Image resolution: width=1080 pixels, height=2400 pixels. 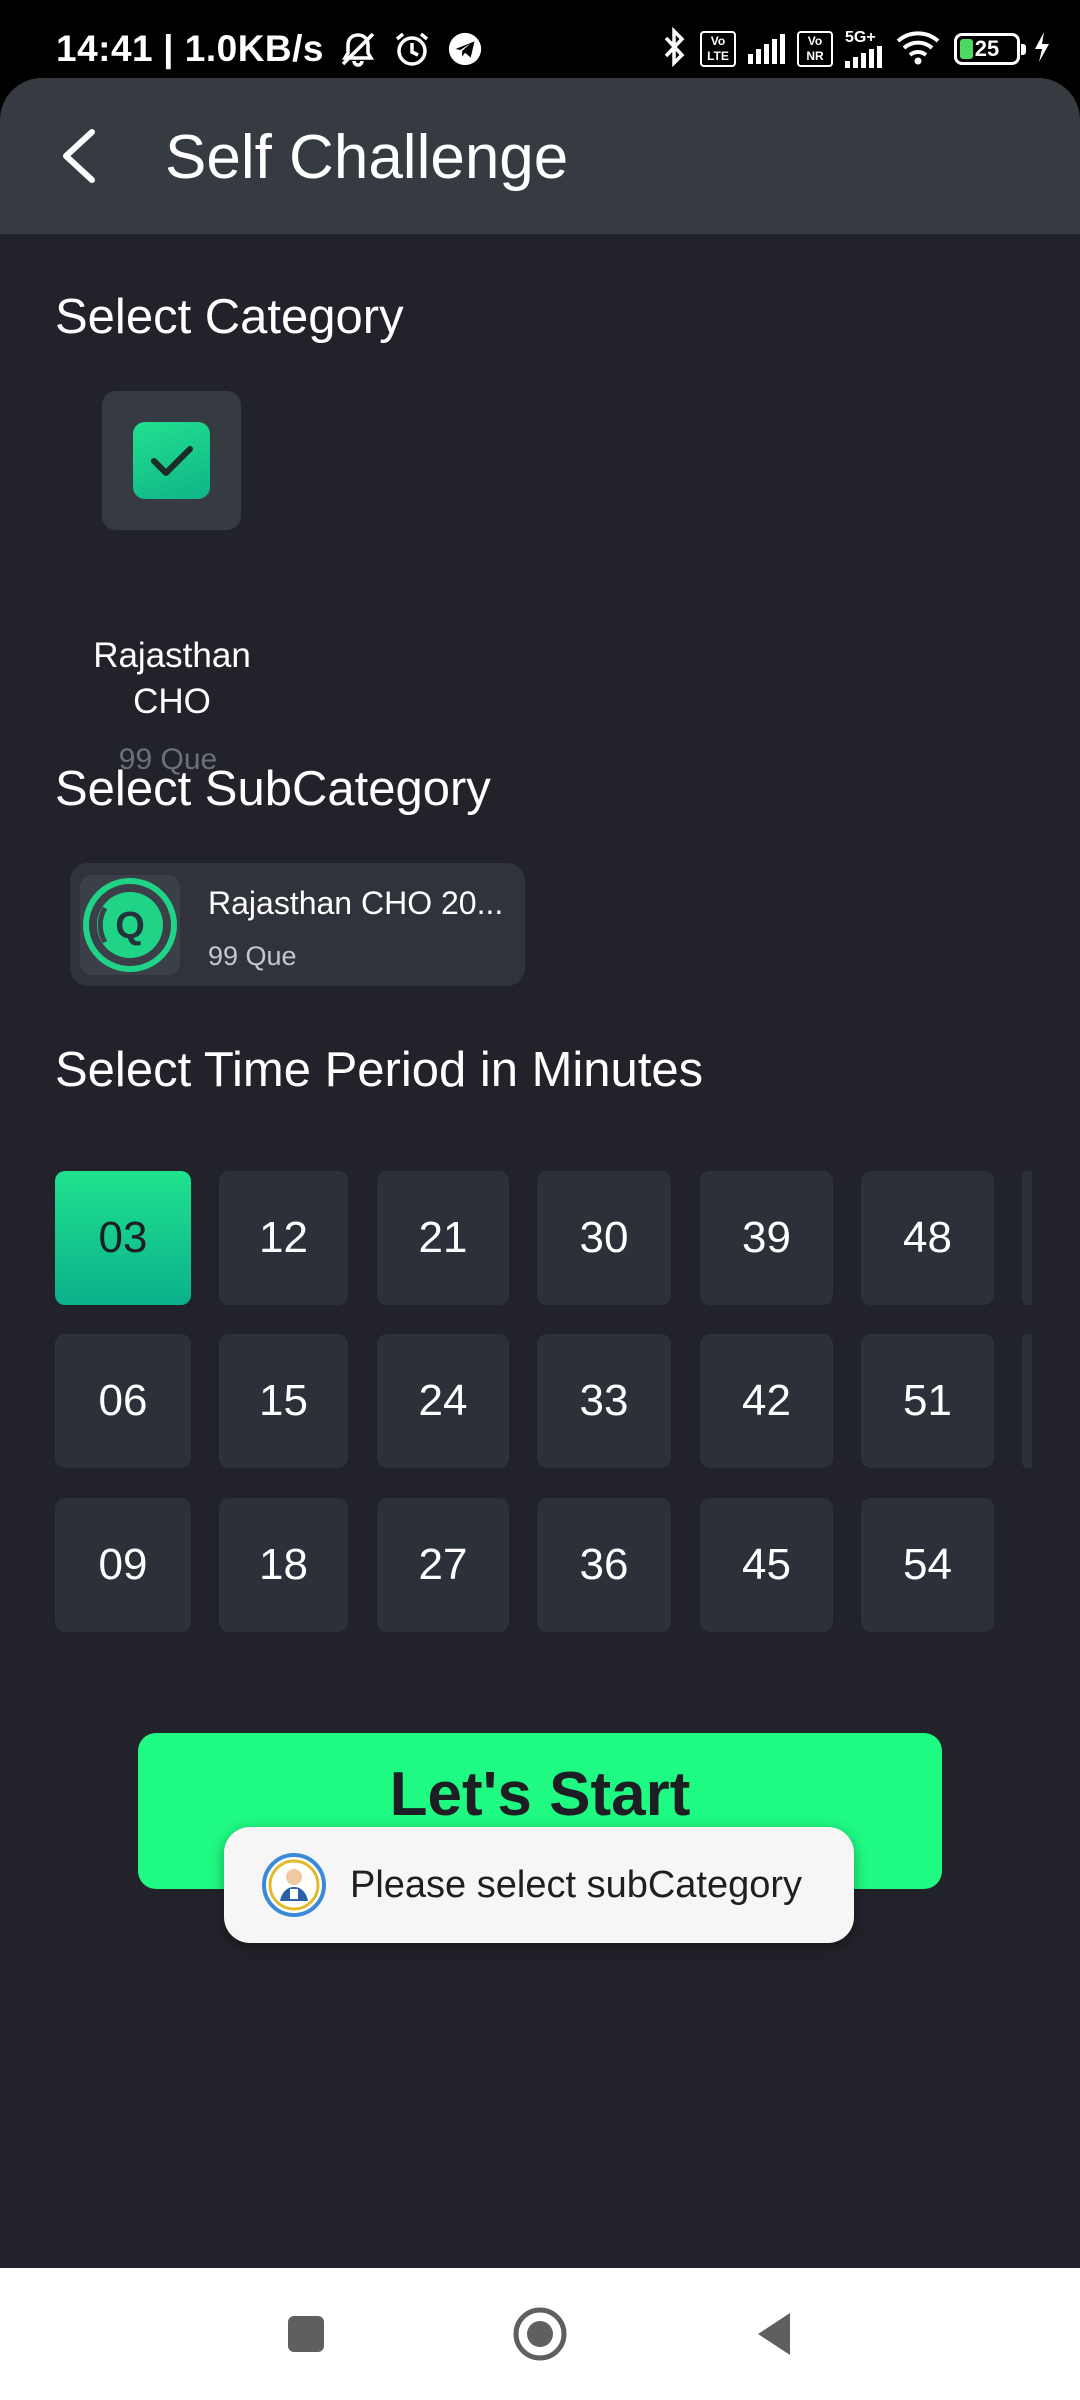 I want to click on page-title: Self Challenge, so click(x=367, y=157).